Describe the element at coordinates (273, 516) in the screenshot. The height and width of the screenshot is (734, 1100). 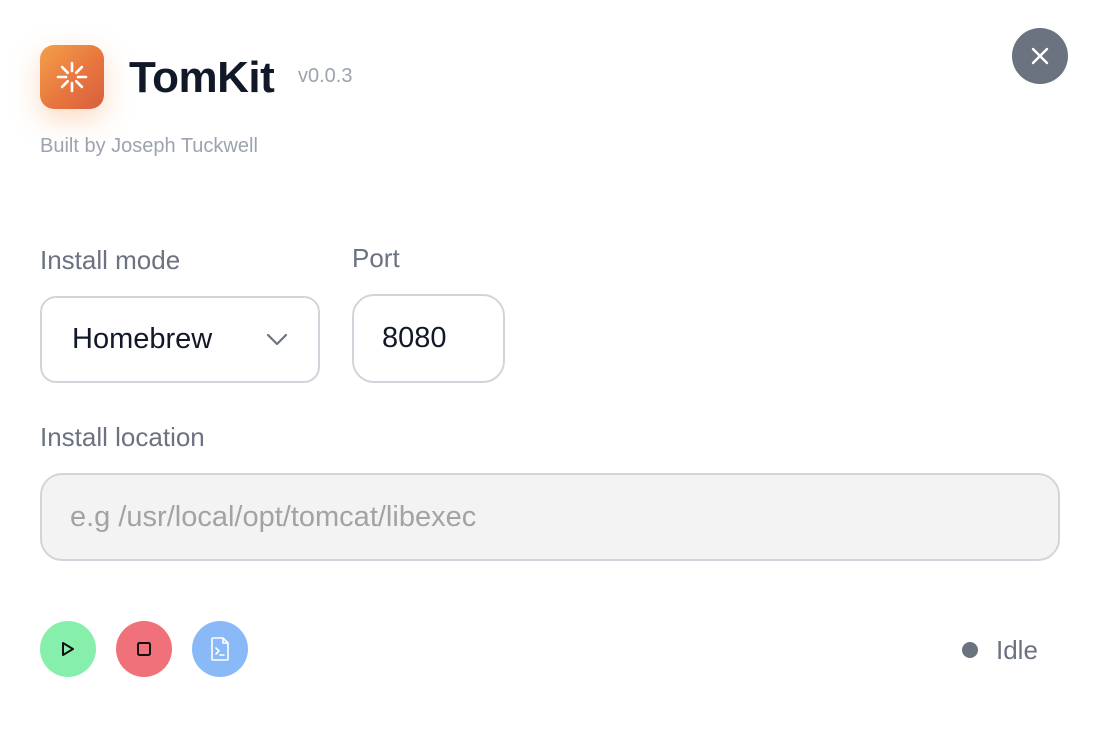
I see `install-location-placeholder: e.g /usr/local/opt/tomcat/libexec` at that location.